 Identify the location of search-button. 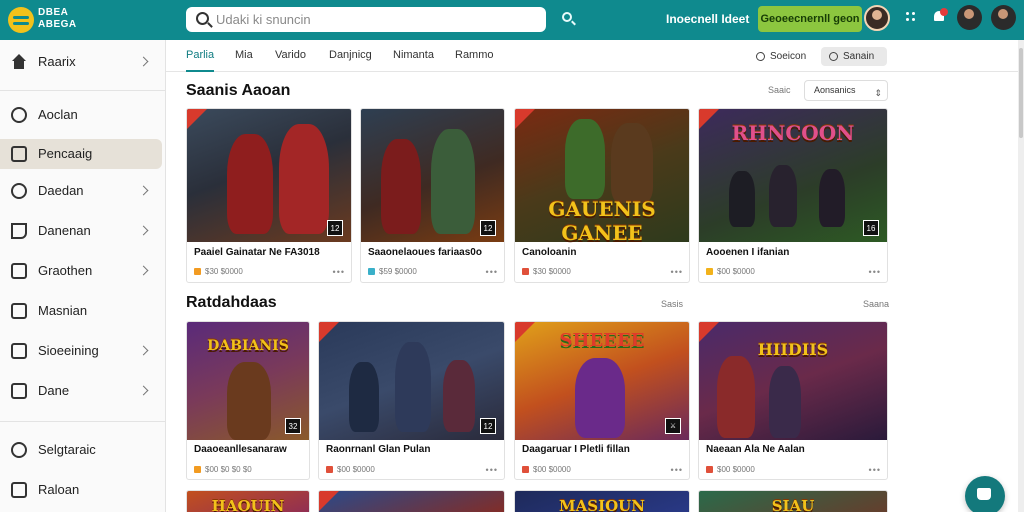
(568, 18).